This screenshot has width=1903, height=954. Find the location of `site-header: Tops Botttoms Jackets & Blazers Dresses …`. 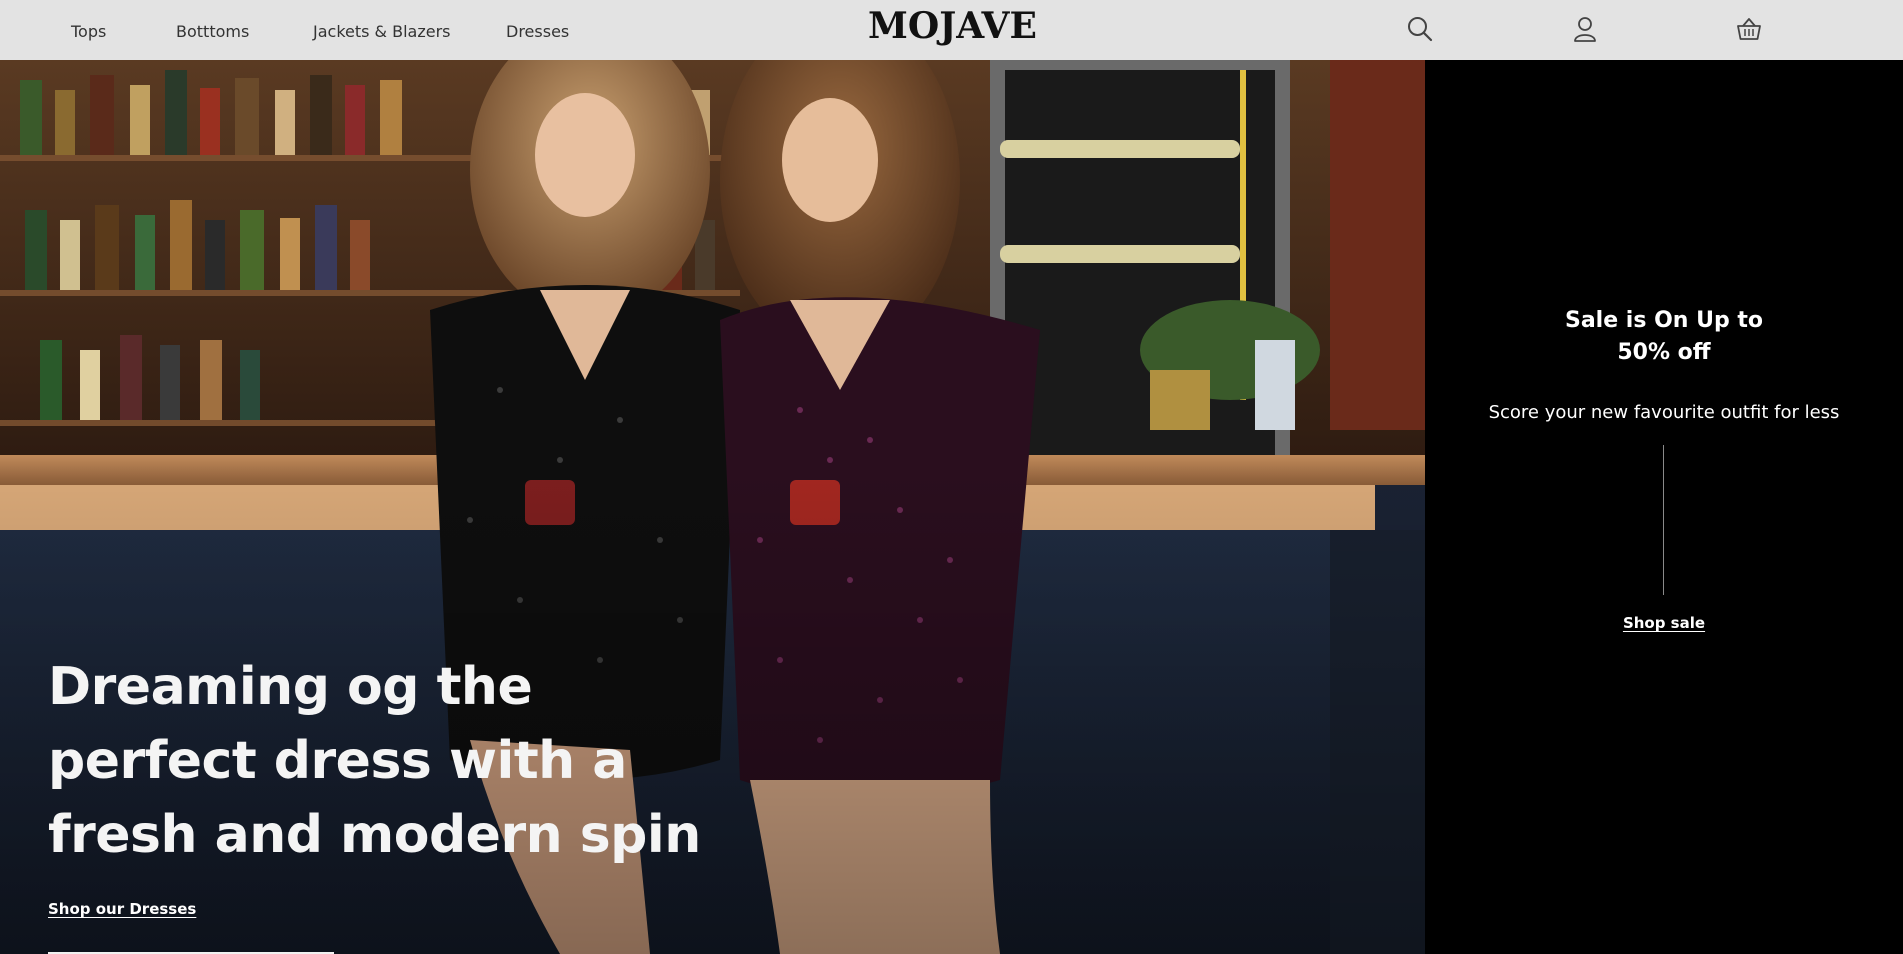

site-header: Tops Botttoms Jackets & Blazers Dresses … is located at coordinates (951, 30).